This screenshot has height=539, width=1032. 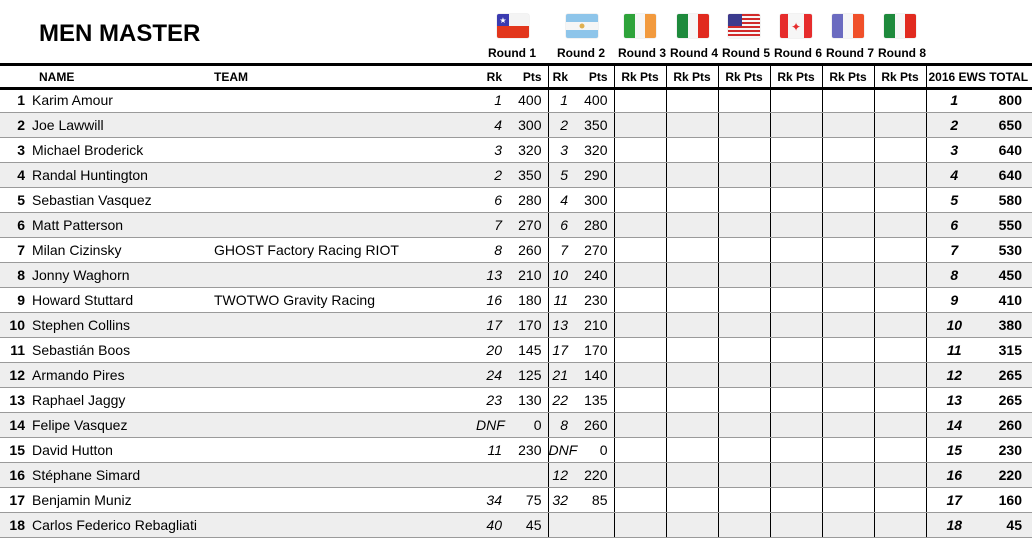 What do you see at coordinates (516, 525) in the screenshot?
I see `table-row: 18 Carlos Federico Rebagliati 40 45 18 45` at bounding box center [516, 525].